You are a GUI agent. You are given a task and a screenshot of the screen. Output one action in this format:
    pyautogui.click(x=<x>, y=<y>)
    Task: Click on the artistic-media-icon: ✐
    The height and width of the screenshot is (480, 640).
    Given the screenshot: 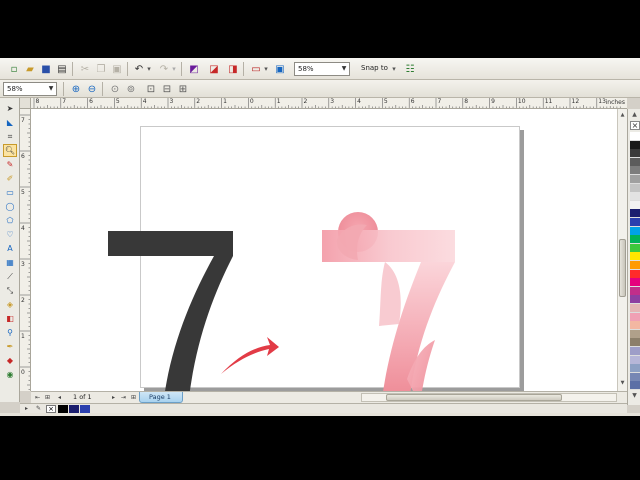 What is the action you would take?
    pyautogui.click(x=10, y=178)
    